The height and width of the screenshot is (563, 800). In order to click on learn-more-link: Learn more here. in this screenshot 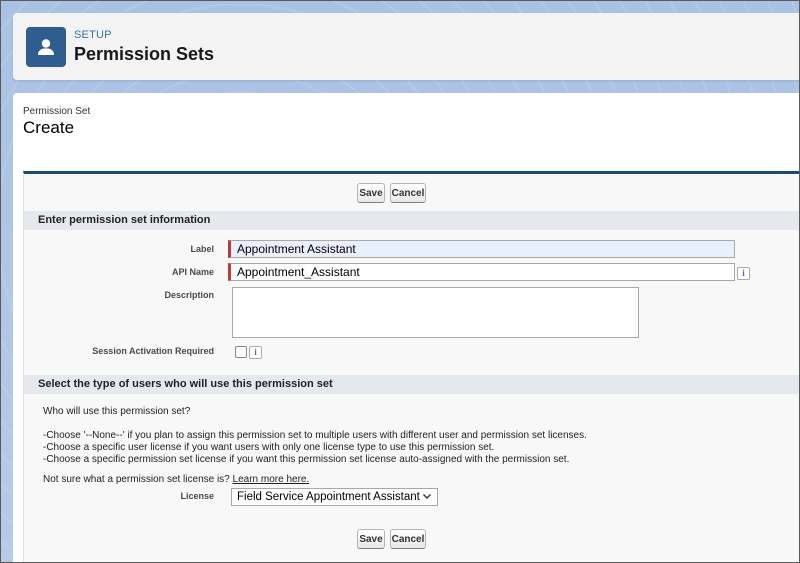, I will do `click(271, 479)`.